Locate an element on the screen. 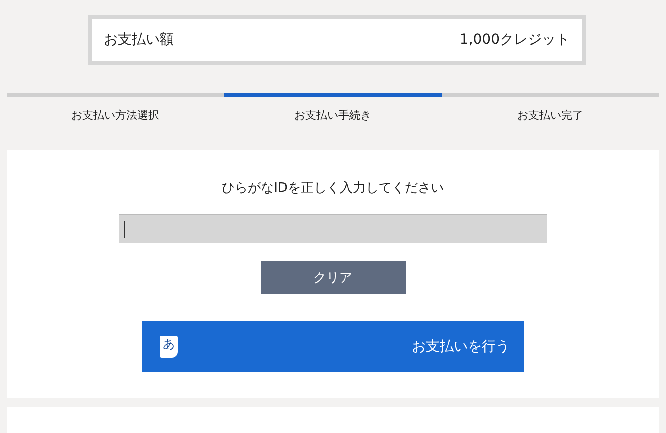 The height and width of the screenshot is (433, 666). amount-label: お支払い額 is located at coordinates (139, 40).